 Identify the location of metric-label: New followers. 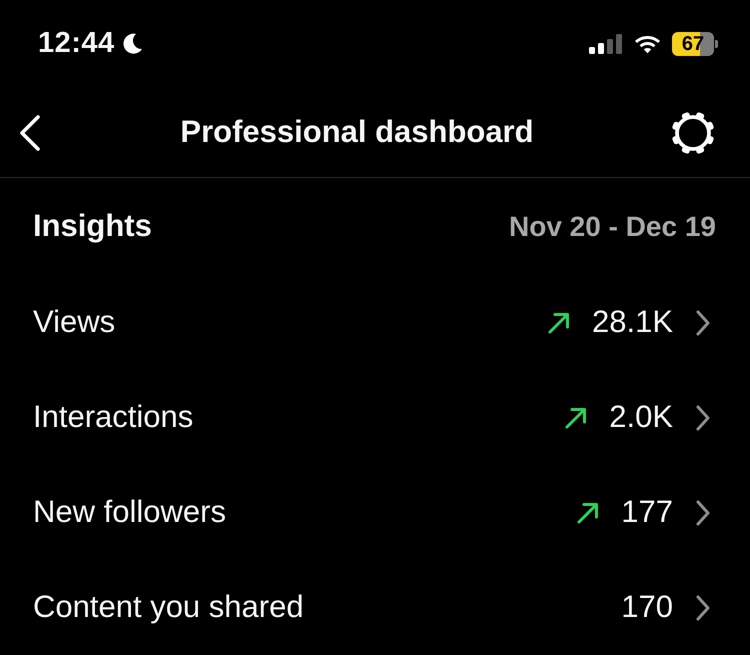
(129, 512).